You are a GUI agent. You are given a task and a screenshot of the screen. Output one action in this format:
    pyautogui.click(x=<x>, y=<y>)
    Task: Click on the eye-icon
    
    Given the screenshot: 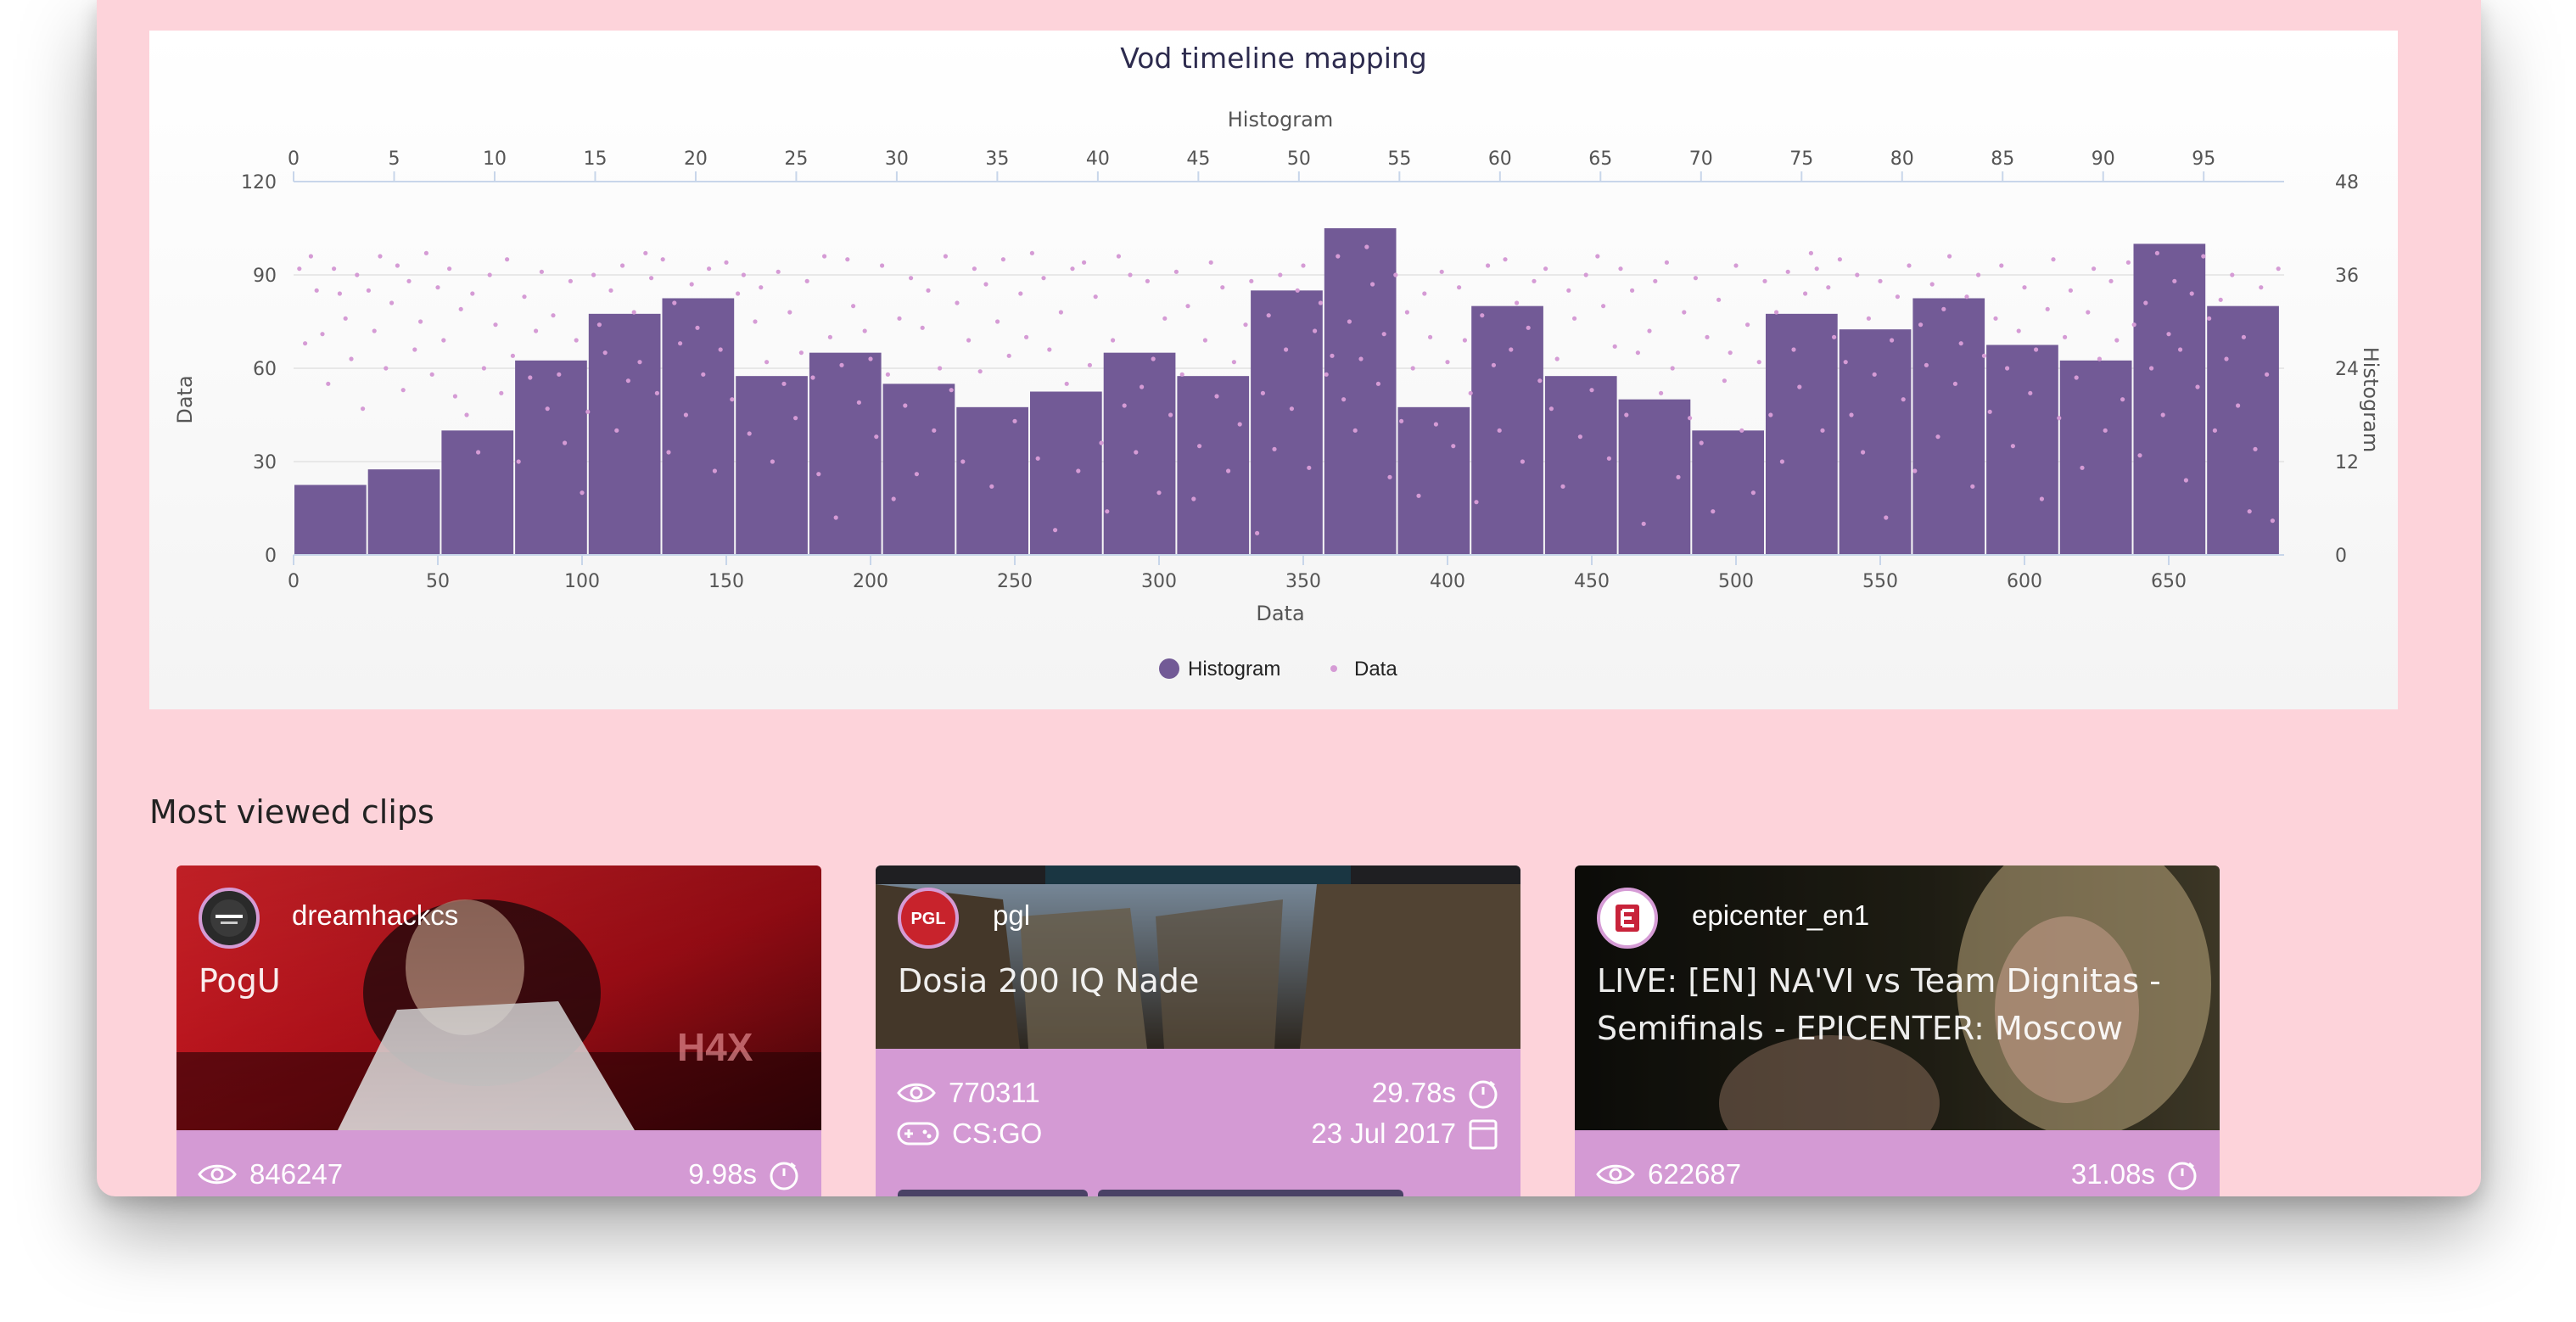 What is the action you would take?
    pyautogui.click(x=916, y=1093)
    